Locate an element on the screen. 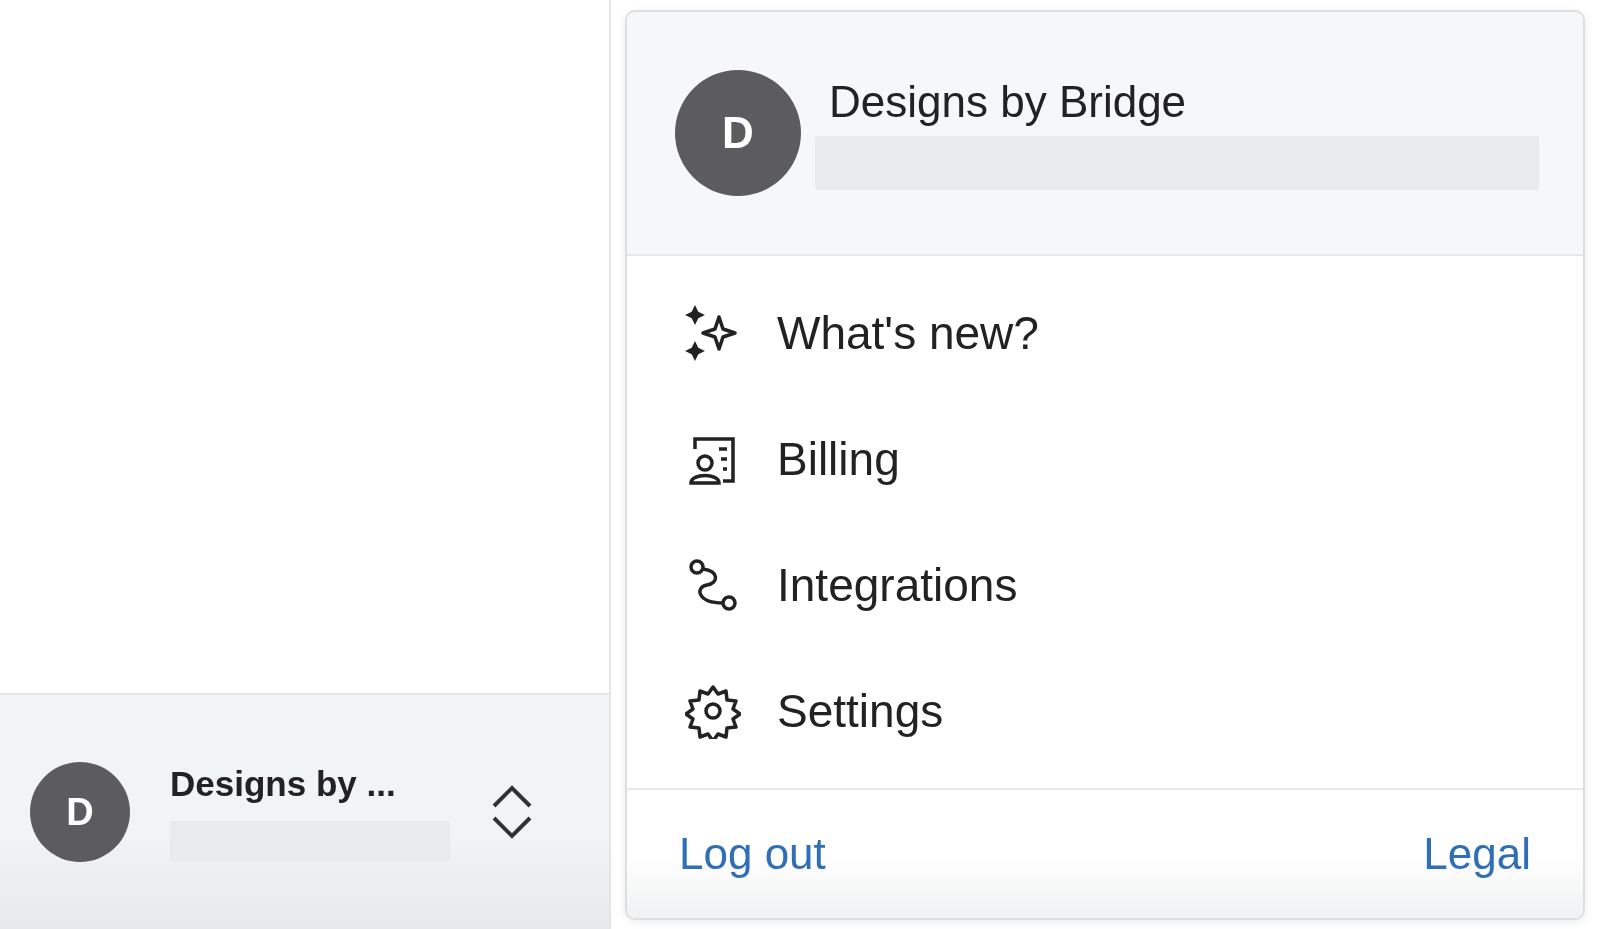  menu-item: Settings is located at coordinates (1105, 711).